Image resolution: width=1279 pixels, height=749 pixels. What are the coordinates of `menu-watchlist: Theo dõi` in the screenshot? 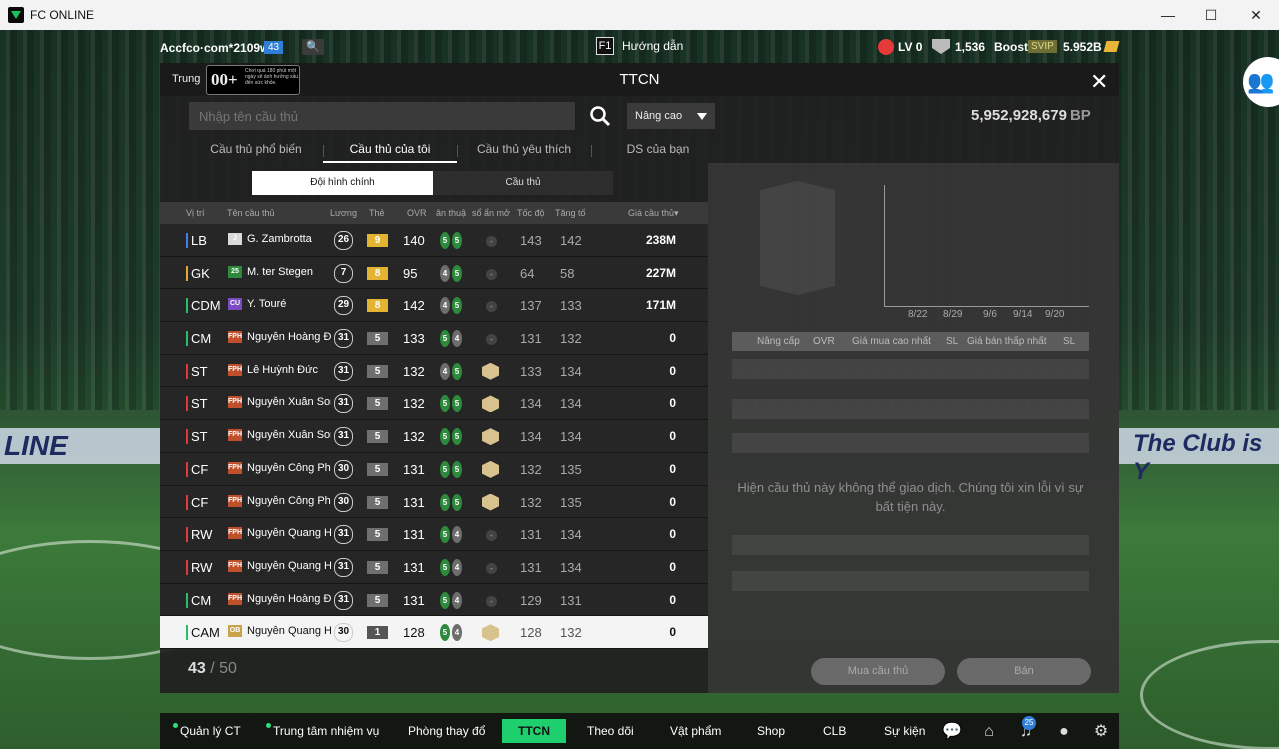 It's located at (610, 731).